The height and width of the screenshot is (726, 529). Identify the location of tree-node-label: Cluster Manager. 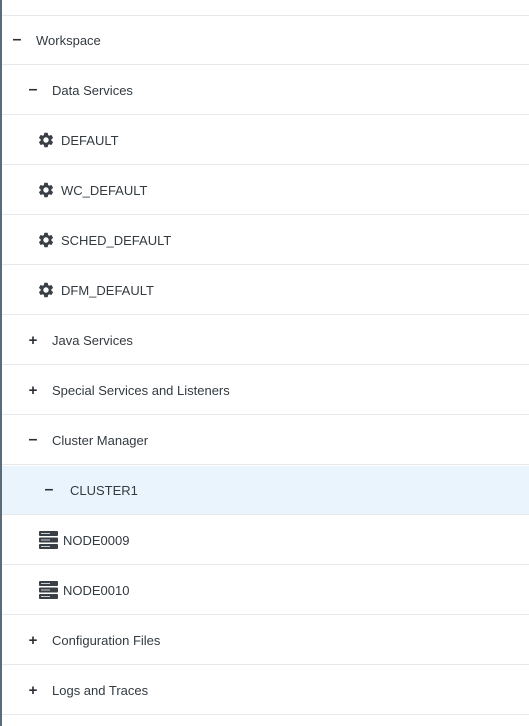
(100, 440).